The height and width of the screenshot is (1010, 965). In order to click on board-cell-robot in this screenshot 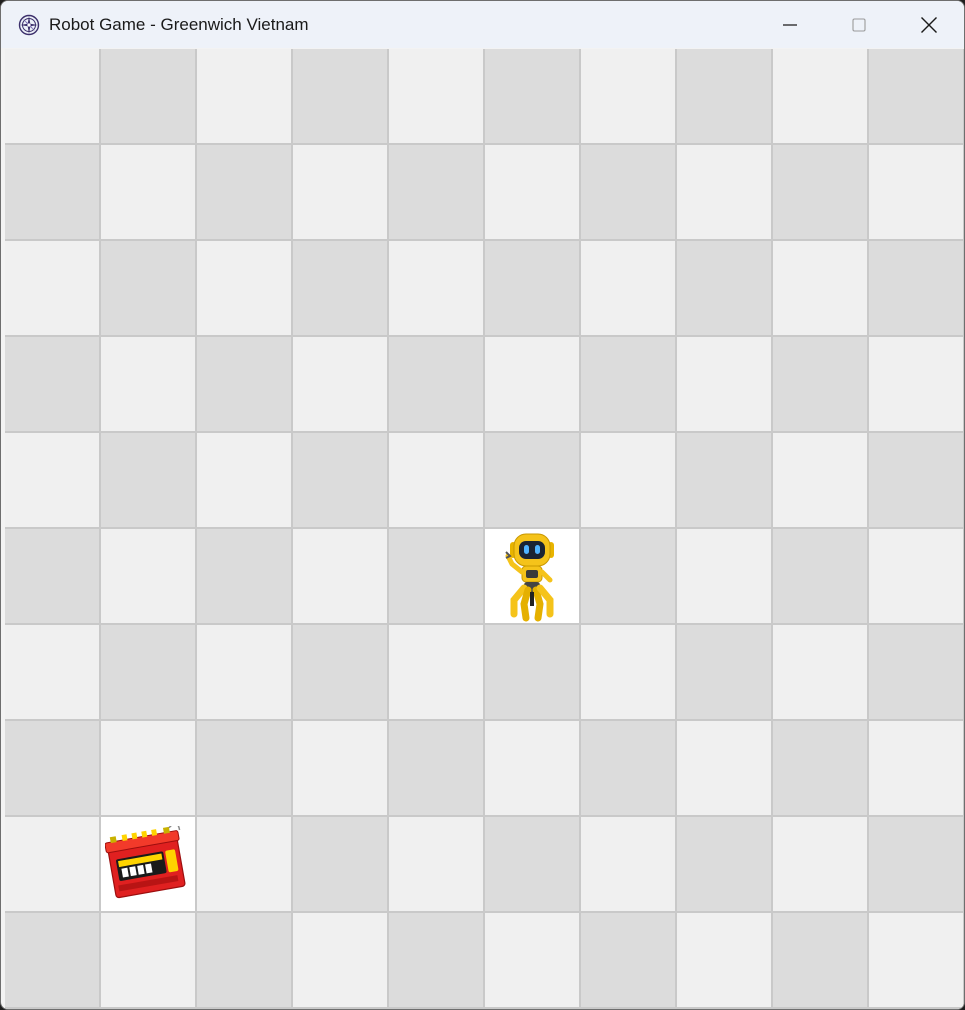, I will do `click(533, 577)`.